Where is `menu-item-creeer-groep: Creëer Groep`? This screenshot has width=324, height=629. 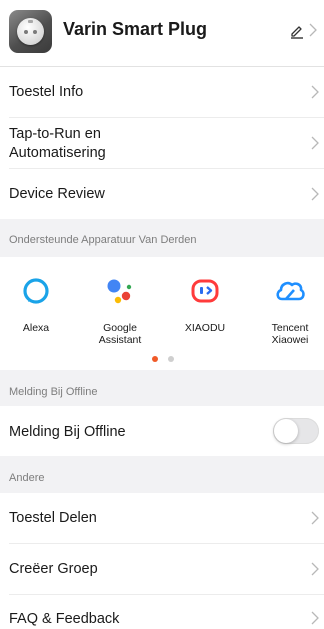 menu-item-creeer-groep: Creëer Groep is located at coordinates (162, 569).